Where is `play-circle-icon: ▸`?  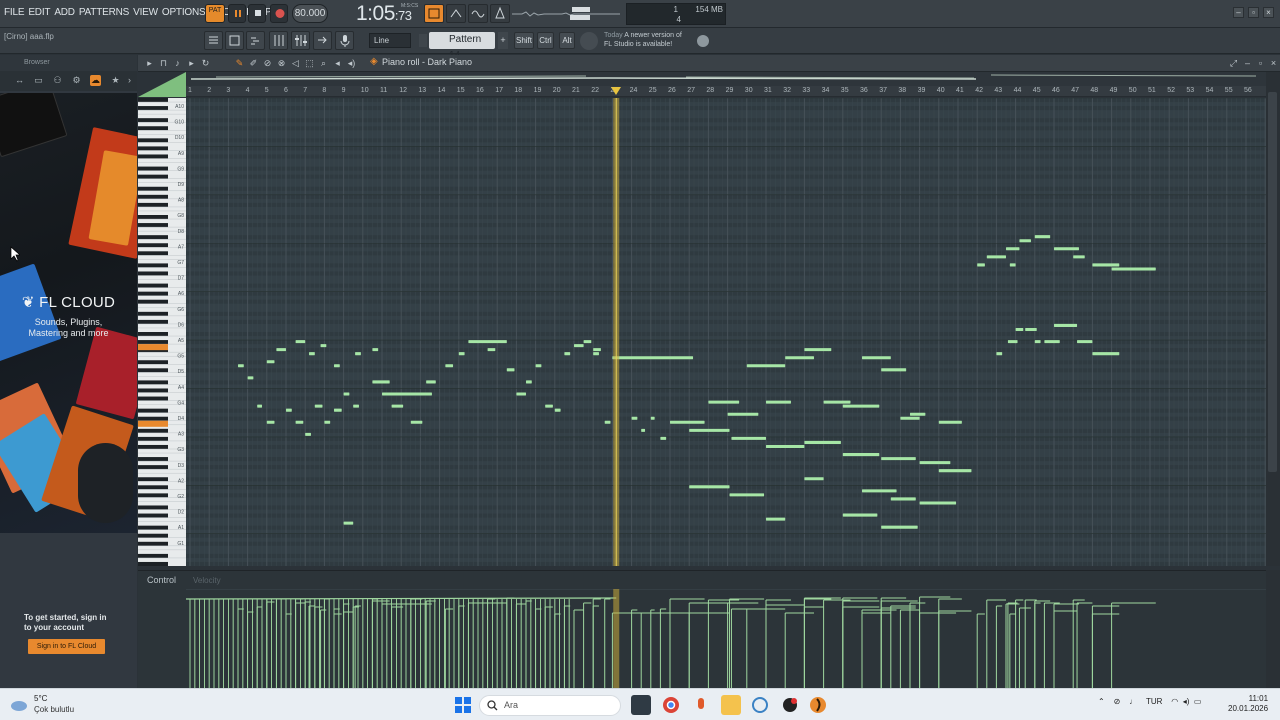 play-circle-icon: ▸ is located at coordinates (191, 63).